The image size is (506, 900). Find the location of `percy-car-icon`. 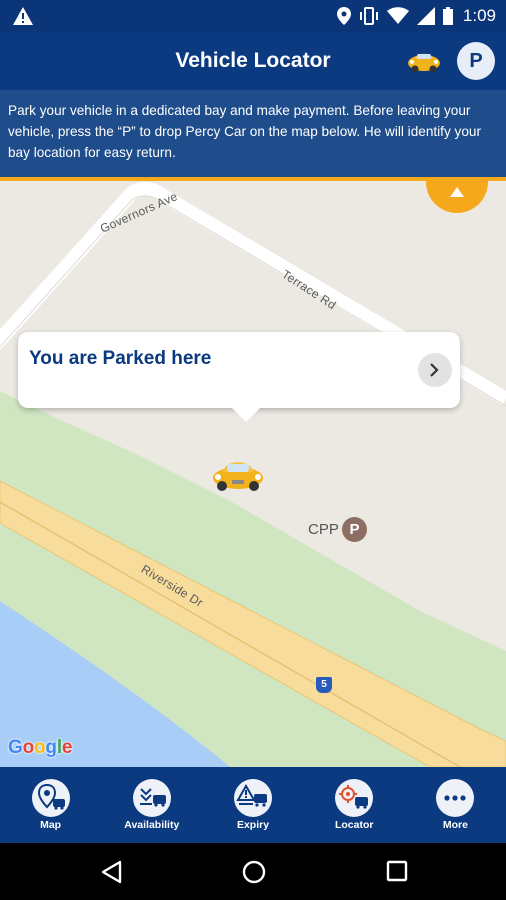

percy-car-icon is located at coordinates (424, 60).